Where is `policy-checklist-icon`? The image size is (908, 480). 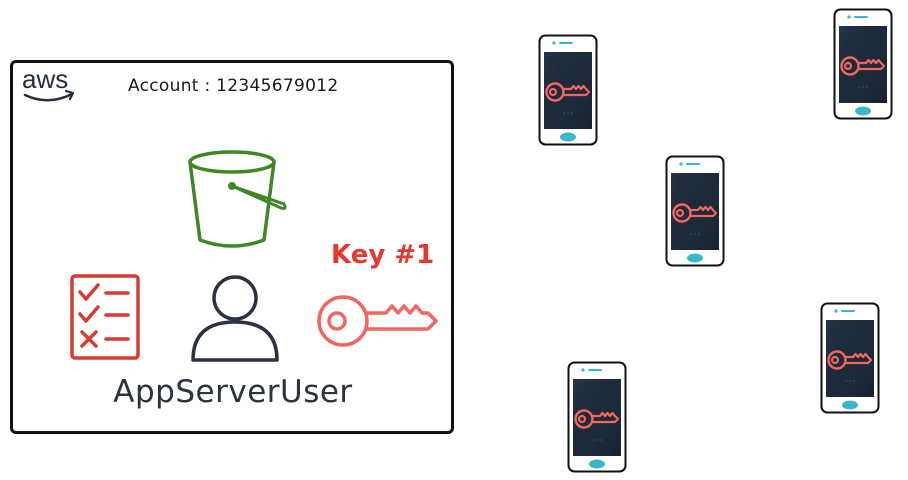 policy-checklist-icon is located at coordinates (105, 317).